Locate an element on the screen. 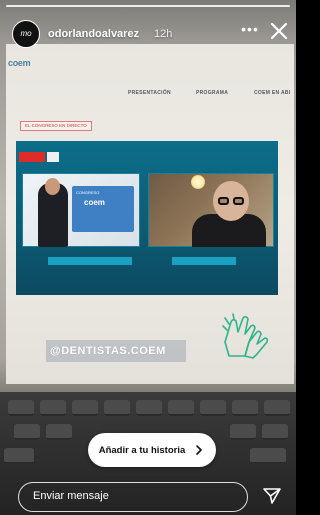 The width and height of the screenshot is (320, 515). site-nav-item: PROGRAMA is located at coordinates (212, 93).